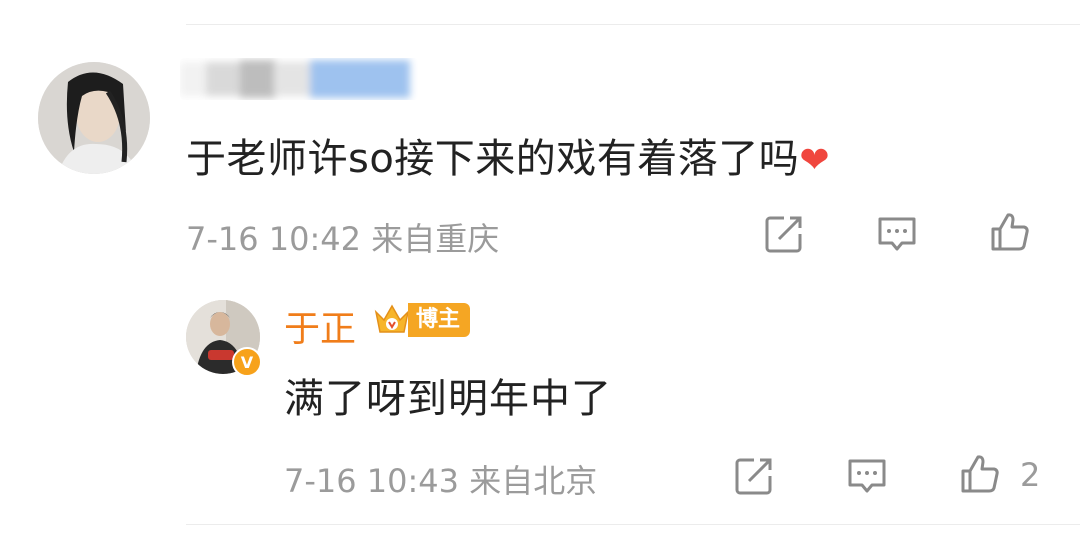 This screenshot has width=1080, height=550. I want to click on reply-author-name: 于正, so click(320, 326).